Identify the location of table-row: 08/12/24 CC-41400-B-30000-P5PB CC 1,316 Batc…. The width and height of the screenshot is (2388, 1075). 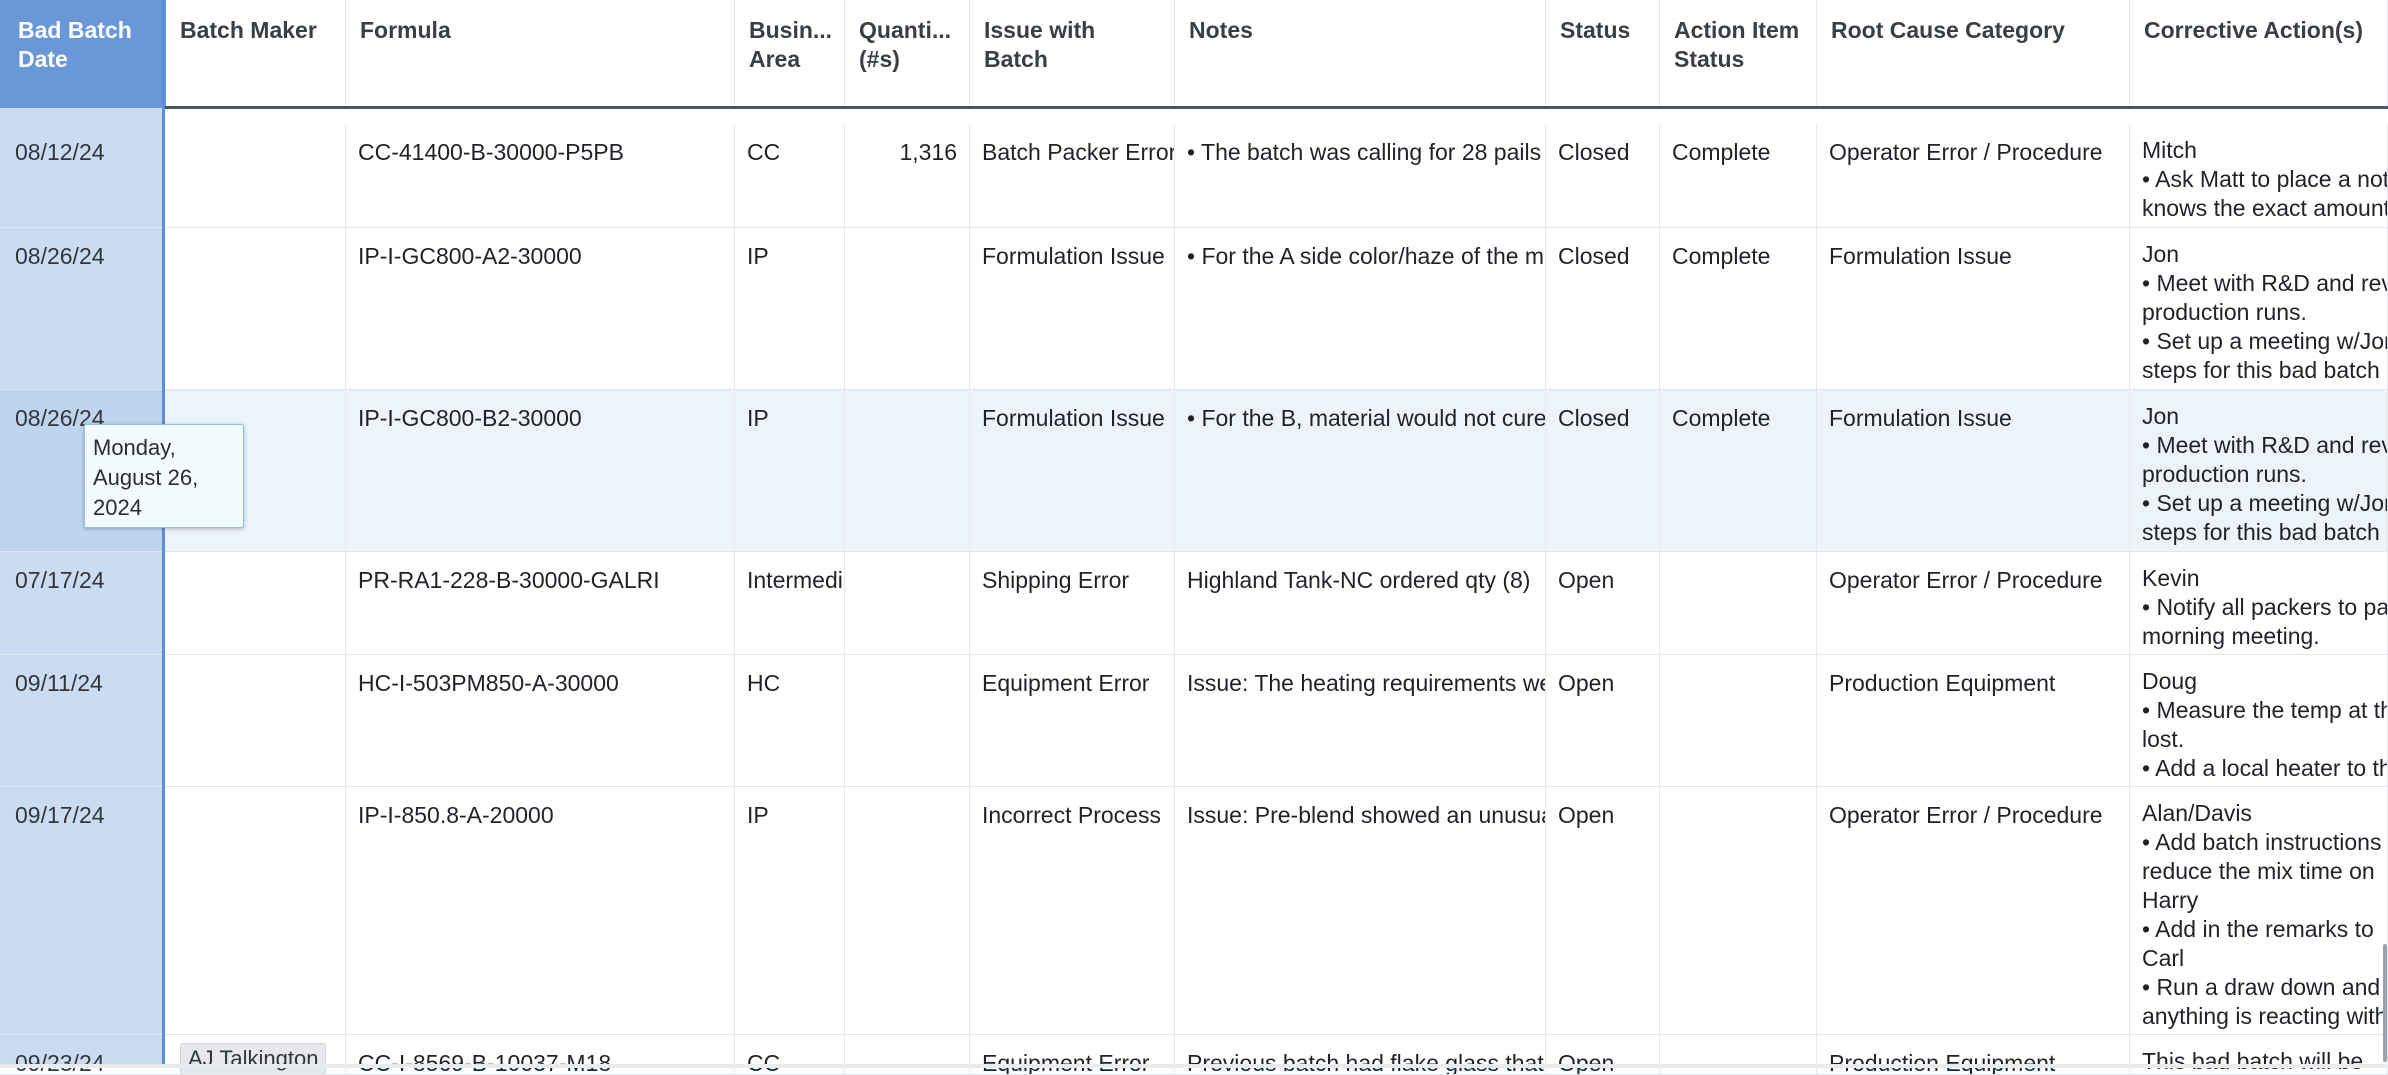
(1194, 176).